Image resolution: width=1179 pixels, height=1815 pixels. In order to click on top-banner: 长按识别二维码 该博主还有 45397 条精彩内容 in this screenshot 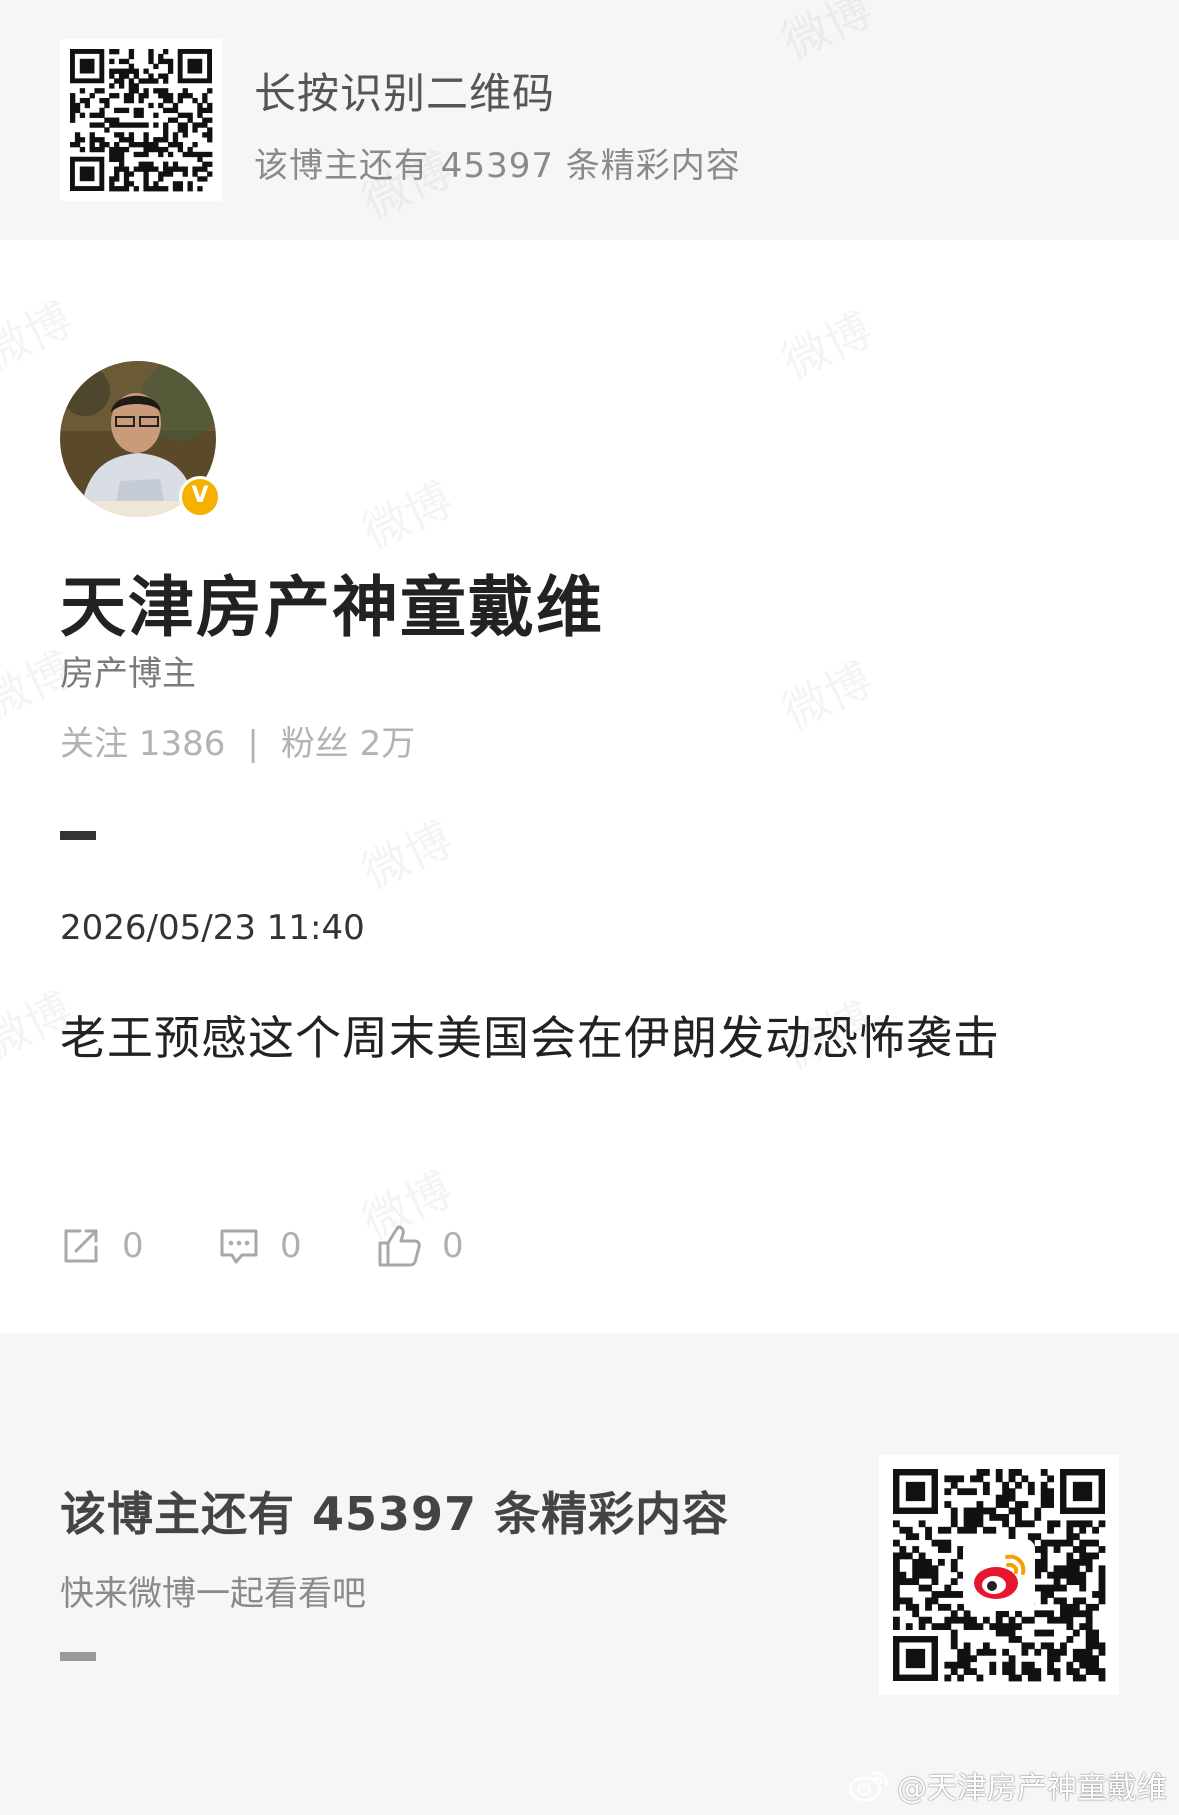, I will do `click(589, 120)`.